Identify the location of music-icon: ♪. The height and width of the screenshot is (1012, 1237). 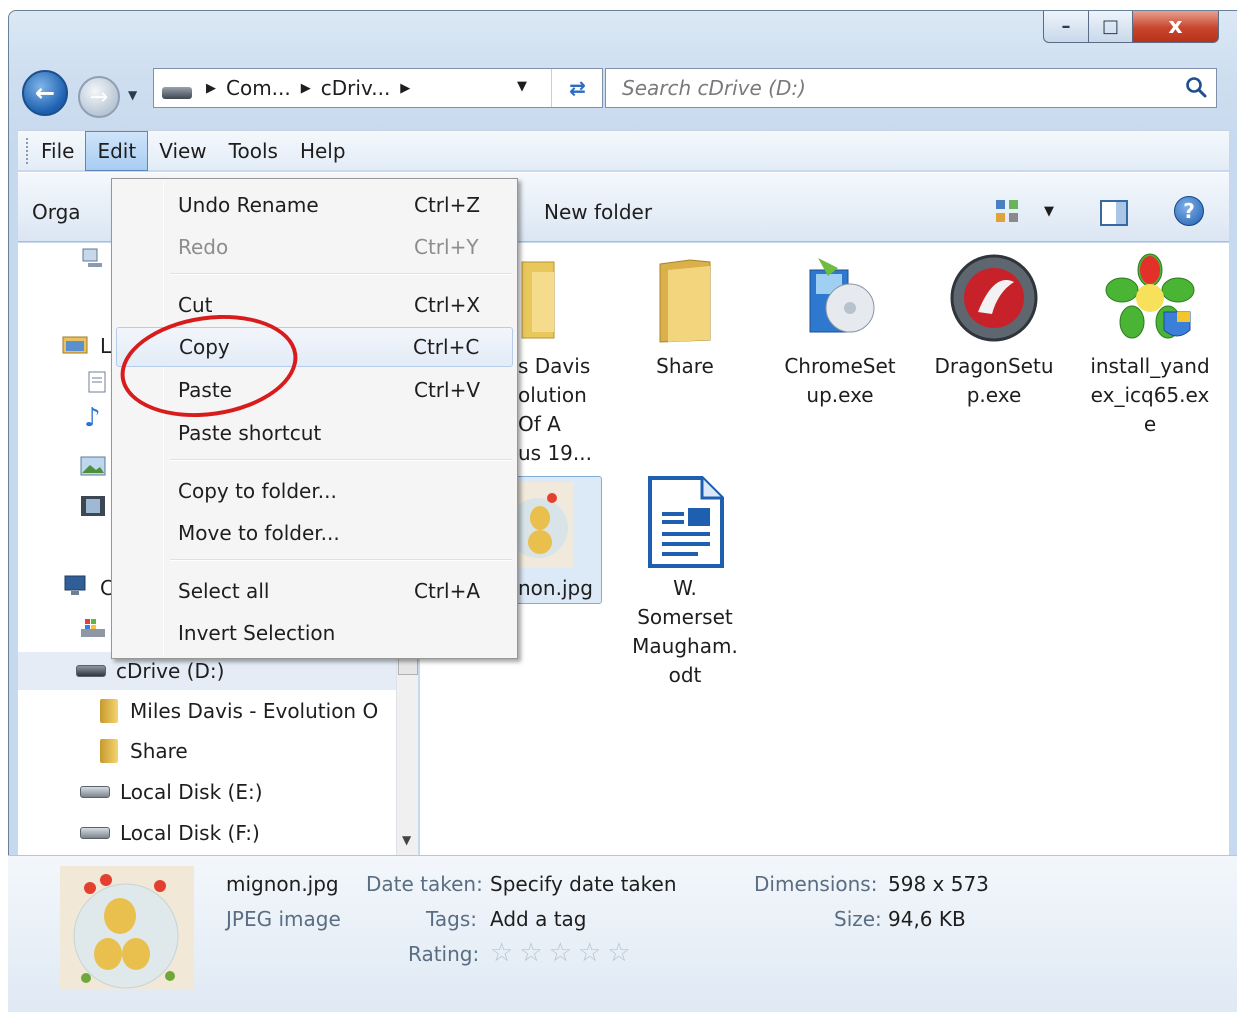
(92, 418).